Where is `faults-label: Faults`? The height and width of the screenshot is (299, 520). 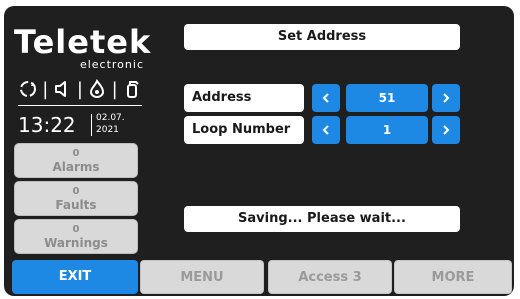 faults-label: Faults is located at coordinates (76, 205).